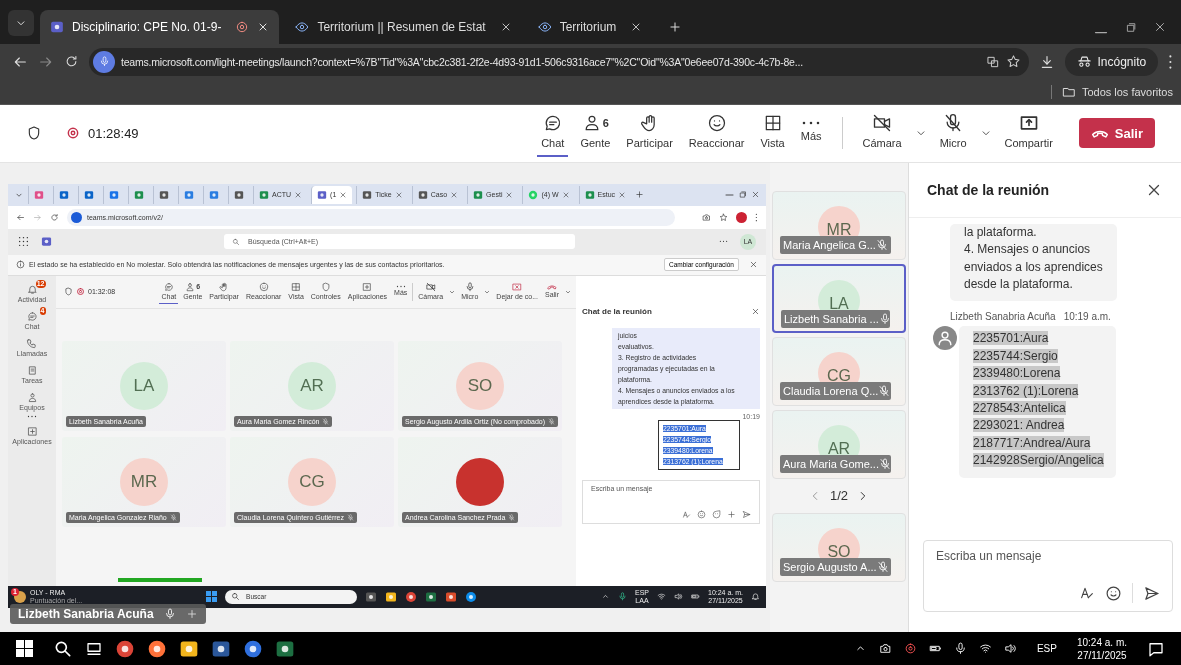 Image resolution: width=1181 pixels, height=665 pixels. I want to click on people-icon, so click(32, 397).